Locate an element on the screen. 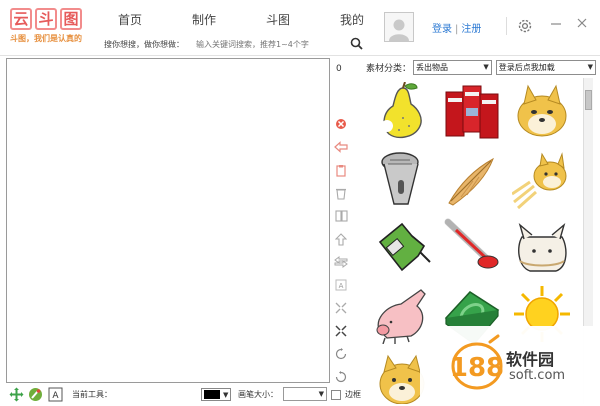 The image size is (600, 406). app-logo: 云 斗 图 斗图，我们是认真的 is located at coordinates (48, 28).